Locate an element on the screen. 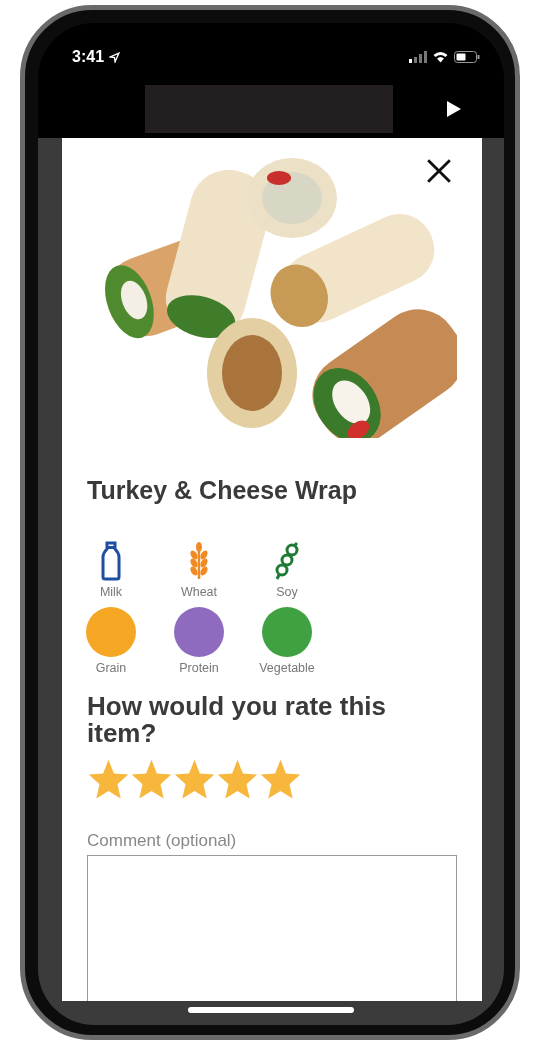 This screenshot has width=534, height=1042. home-indicator is located at coordinates (271, 1010).